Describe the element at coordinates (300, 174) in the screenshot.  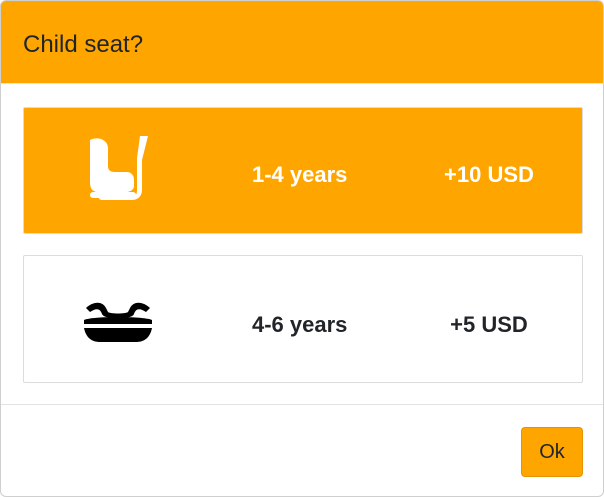
I see `option-age-label: 1-4 years` at that location.